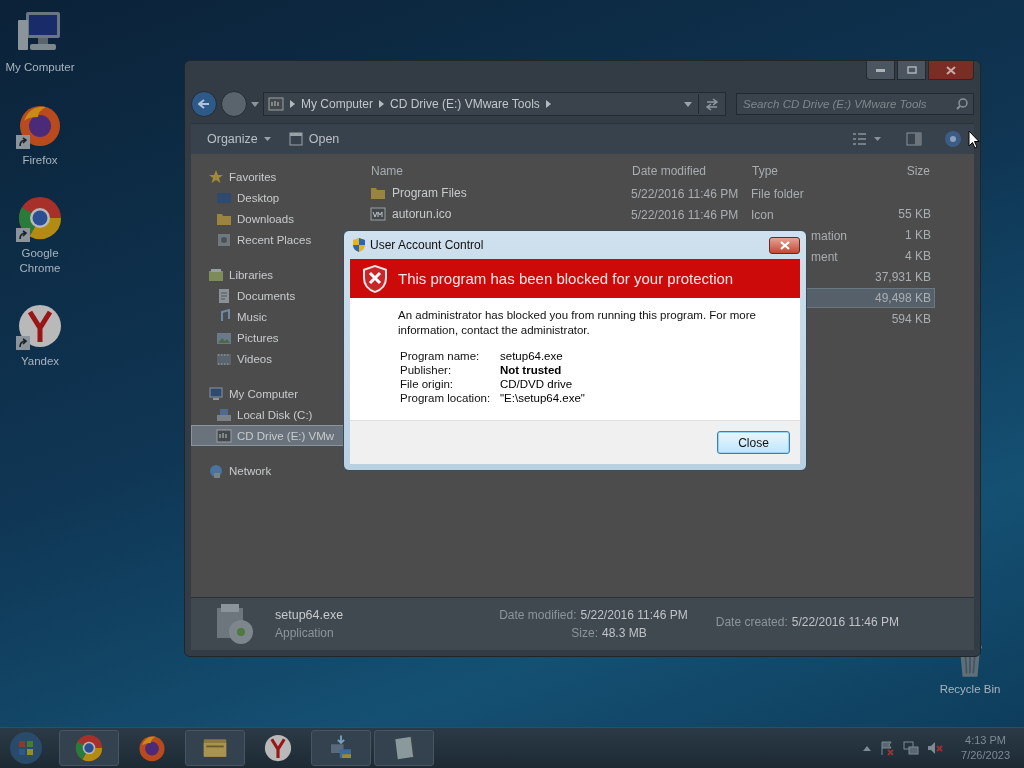 This screenshot has width=1024, height=768. What do you see at coordinates (531, 370) in the screenshot?
I see `field-value: Not trusted` at bounding box center [531, 370].